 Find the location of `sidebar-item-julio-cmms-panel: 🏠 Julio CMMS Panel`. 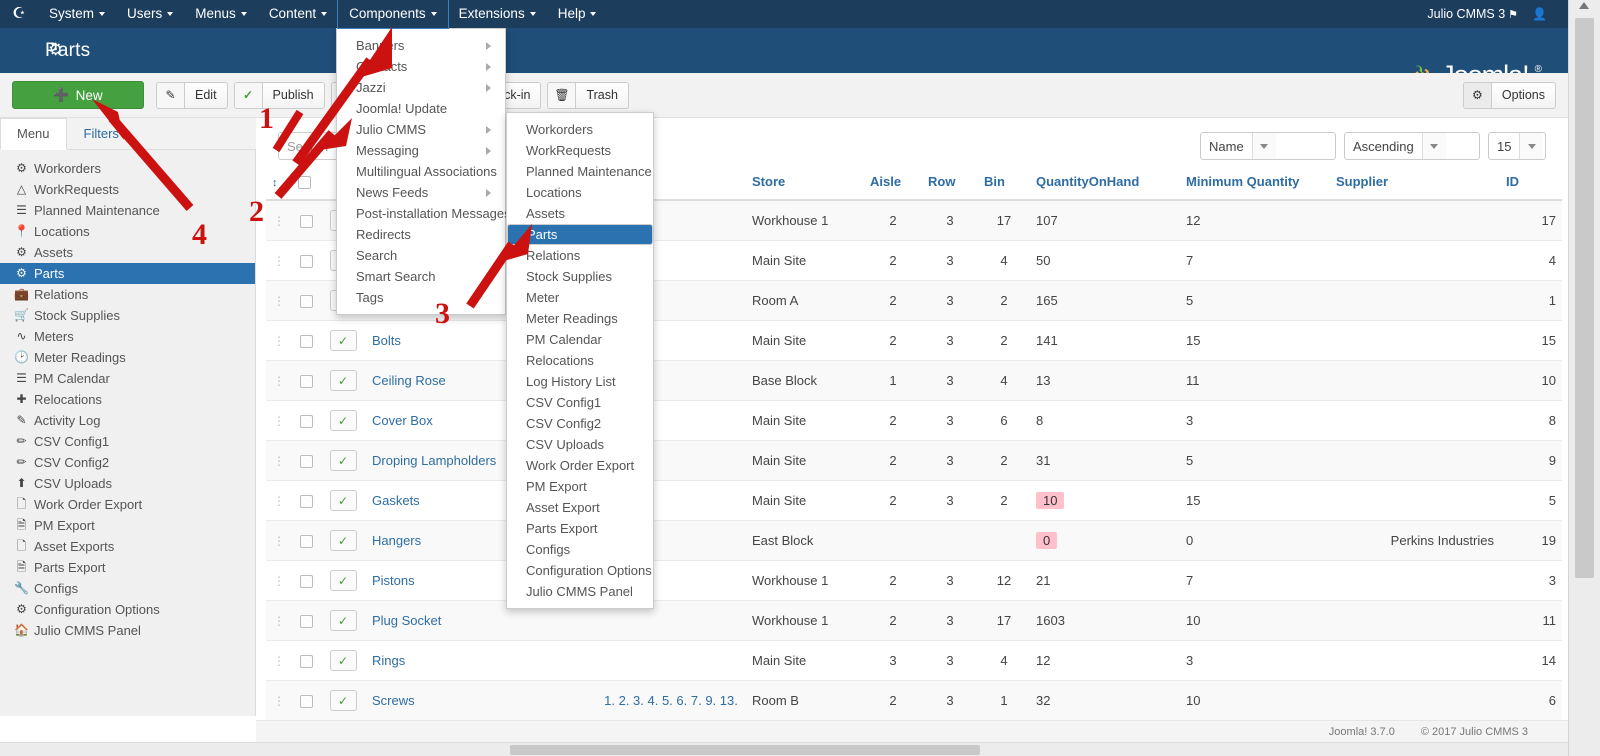

sidebar-item-julio-cmms-panel: 🏠 Julio CMMS Panel is located at coordinates (127, 630).